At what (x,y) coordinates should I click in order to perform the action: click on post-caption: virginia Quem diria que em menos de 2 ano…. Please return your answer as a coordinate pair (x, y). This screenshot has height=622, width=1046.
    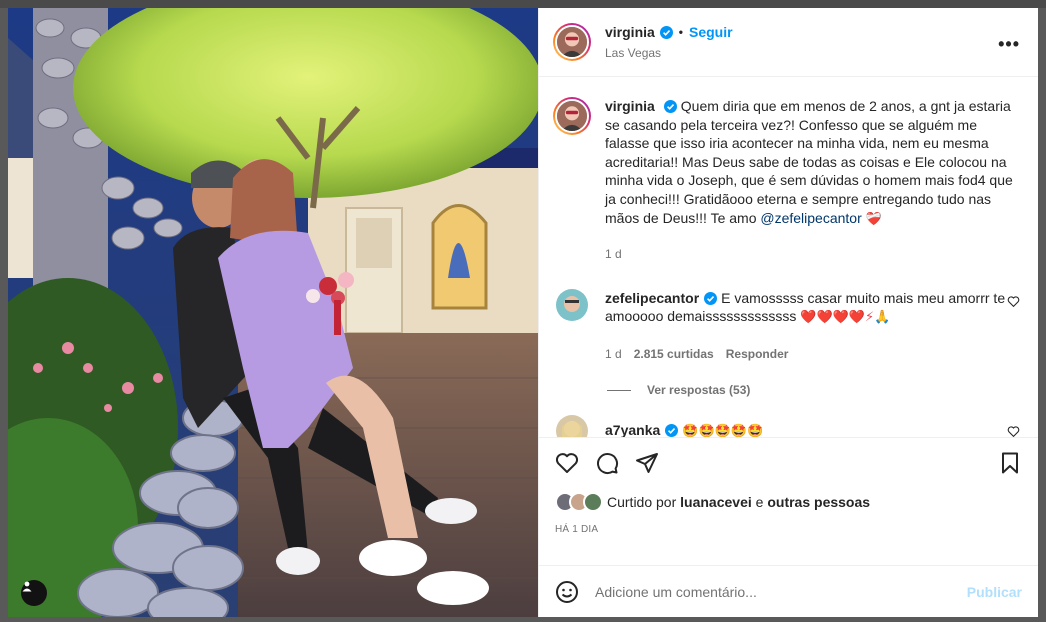
    Looking at the image, I should click on (787, 163).